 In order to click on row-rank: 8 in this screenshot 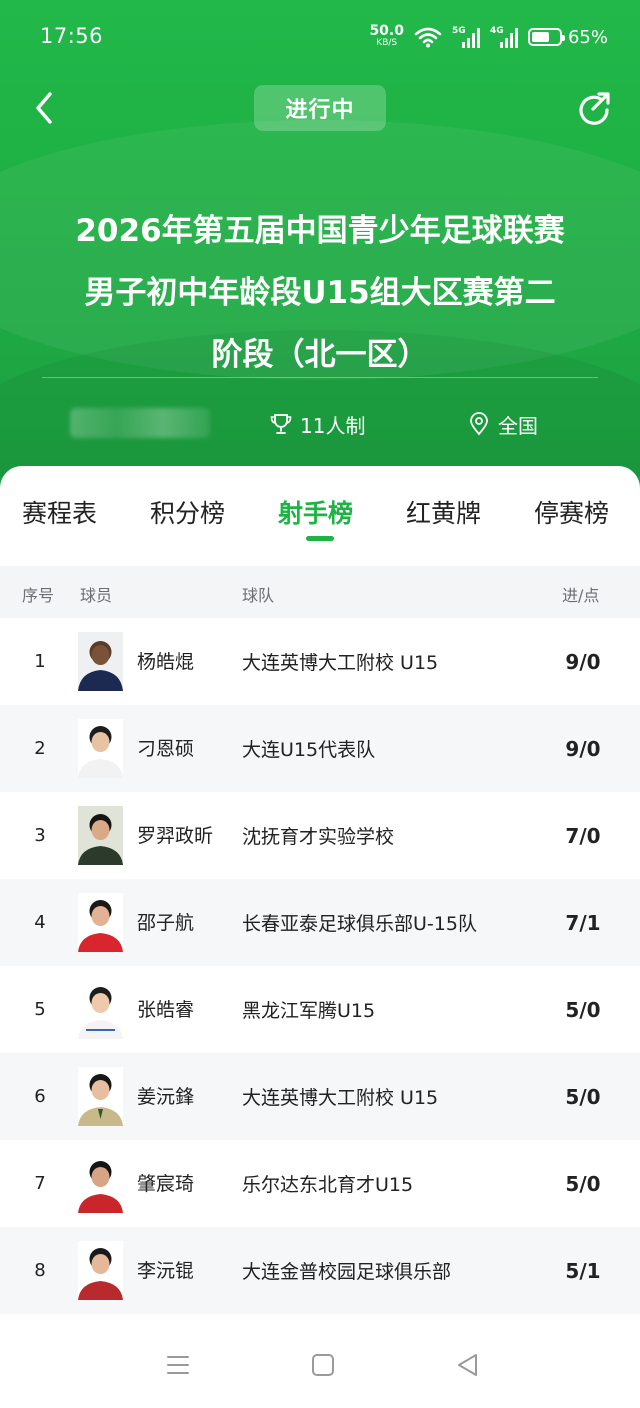, I will do `click(40, 1270)`.